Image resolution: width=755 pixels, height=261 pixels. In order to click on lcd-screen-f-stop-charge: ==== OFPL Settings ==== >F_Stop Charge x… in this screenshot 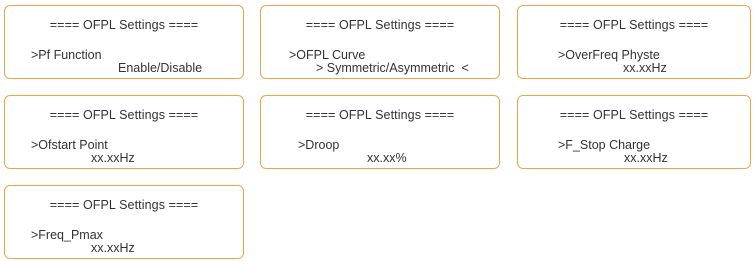, I will do `click(634, 132)`.